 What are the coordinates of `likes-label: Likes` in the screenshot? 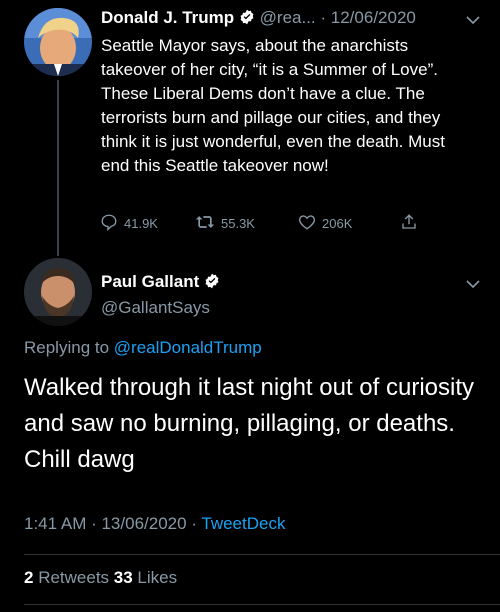 It's located at (155, 577).